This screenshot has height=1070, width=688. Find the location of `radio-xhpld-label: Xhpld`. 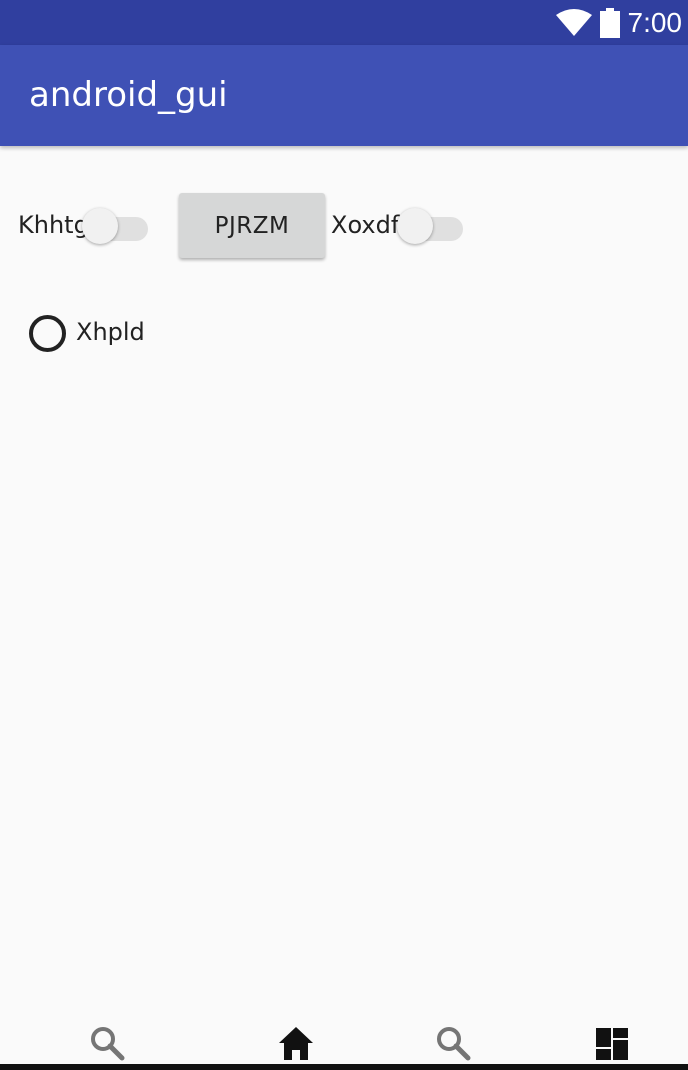

radio-xhpld-label: Xhpld is located at coordinates (110, 332).